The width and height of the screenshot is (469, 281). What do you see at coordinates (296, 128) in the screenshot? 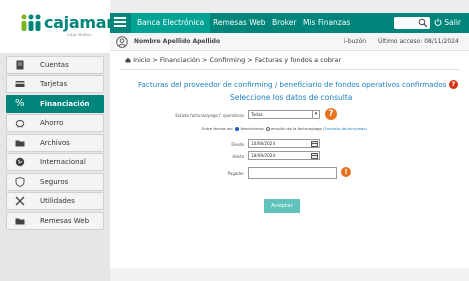
I see `radio-emision-label: emisión de la factura/pago` at bounding box center [296, 128].